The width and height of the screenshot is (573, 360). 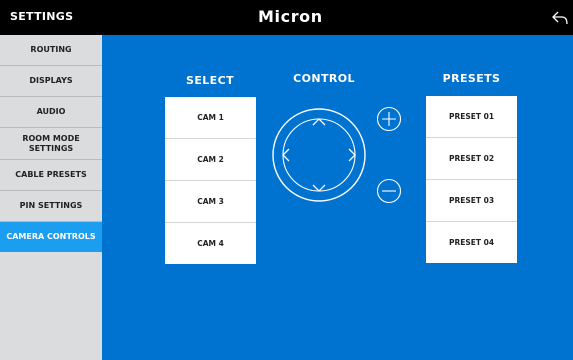 I want to click on zoom-out-minus-icon, so click(x=389, y=191).